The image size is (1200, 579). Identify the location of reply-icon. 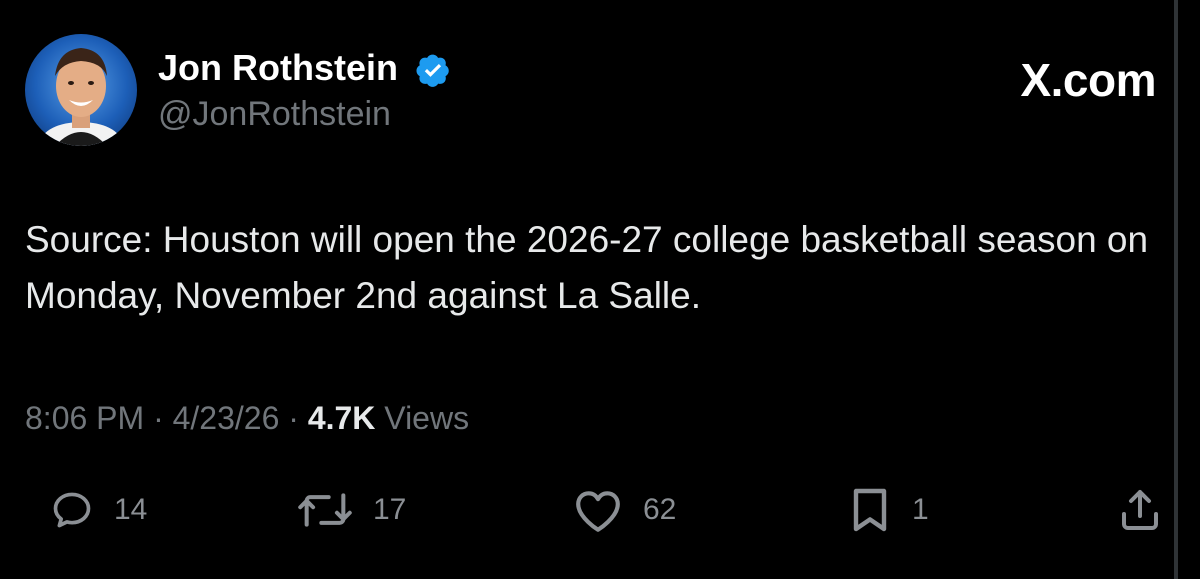
(72, 510).